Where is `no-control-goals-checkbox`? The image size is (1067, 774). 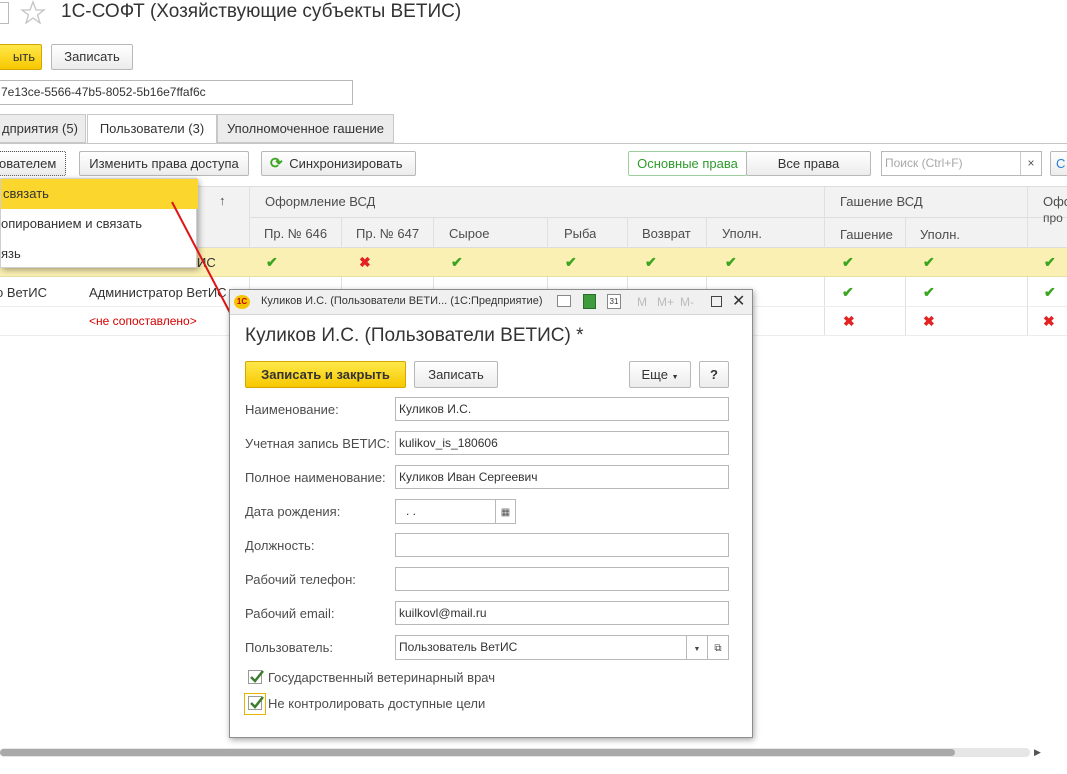
no-control-goals-checkbox is located at coordinates (256, 703).